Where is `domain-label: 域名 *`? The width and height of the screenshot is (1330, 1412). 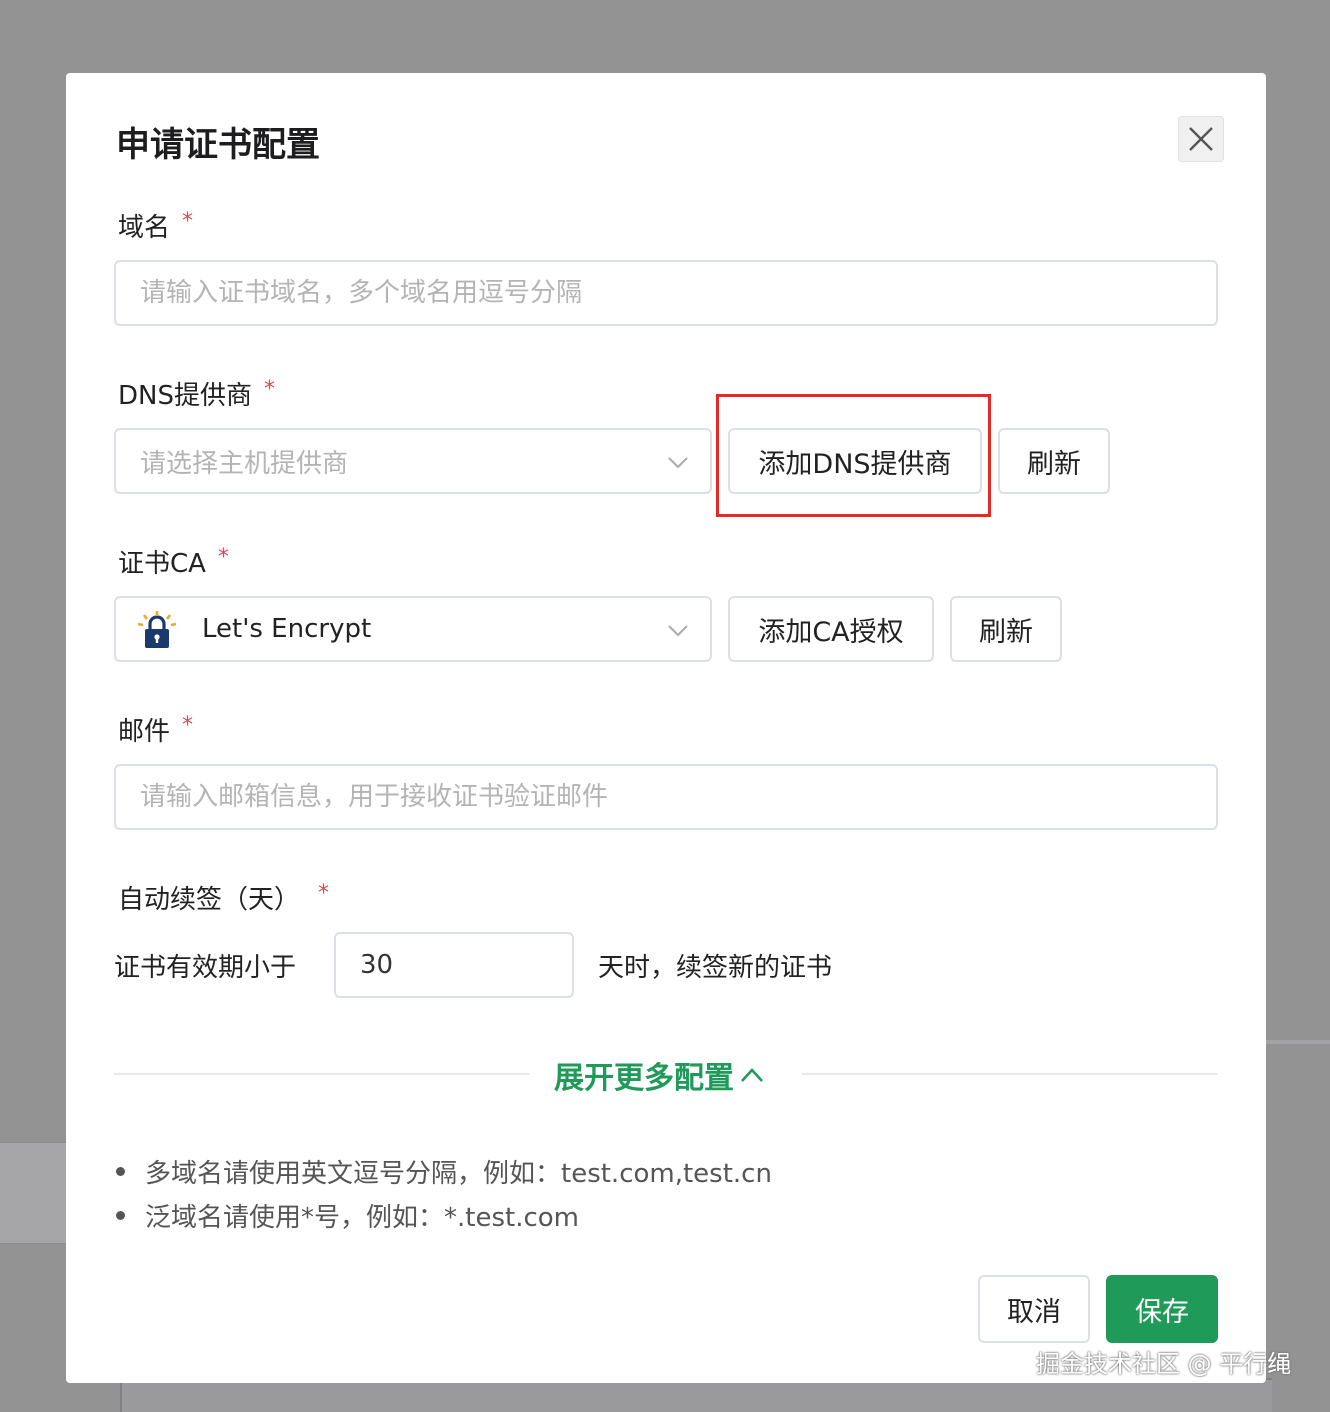 domain-label: 域名 * is located at coordinates (155, 225).